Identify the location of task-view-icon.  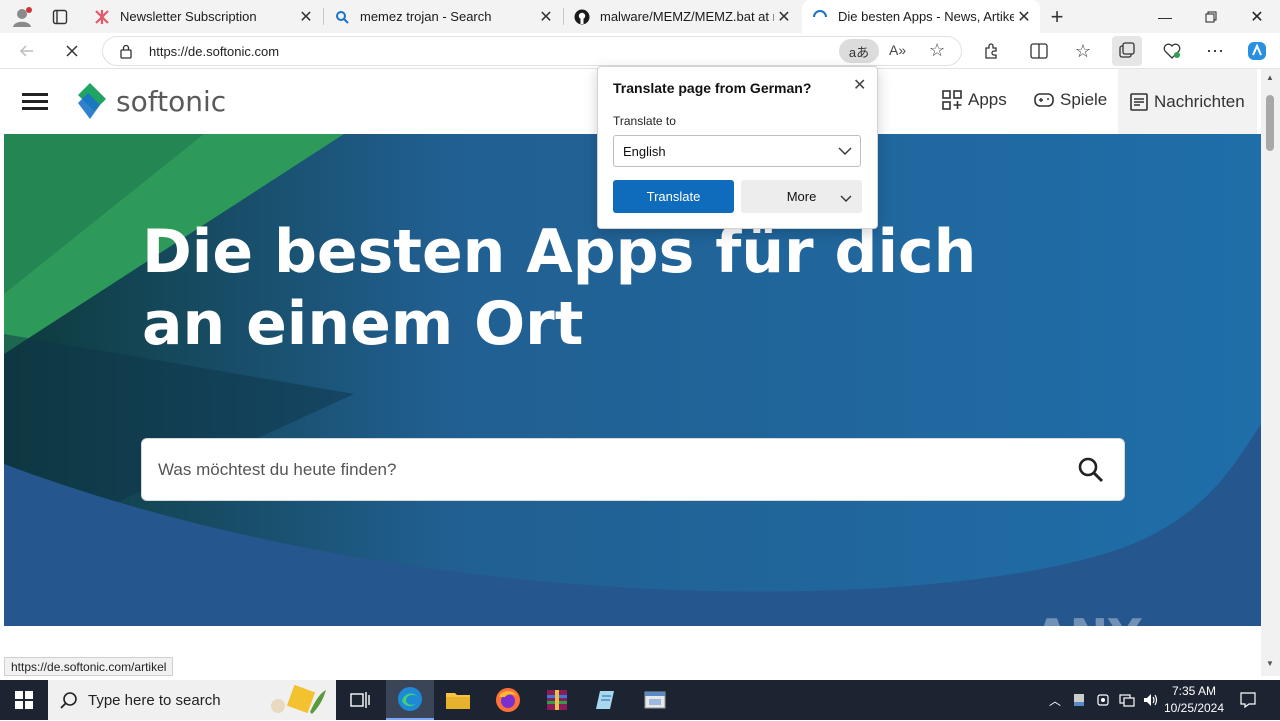
(360, 700).